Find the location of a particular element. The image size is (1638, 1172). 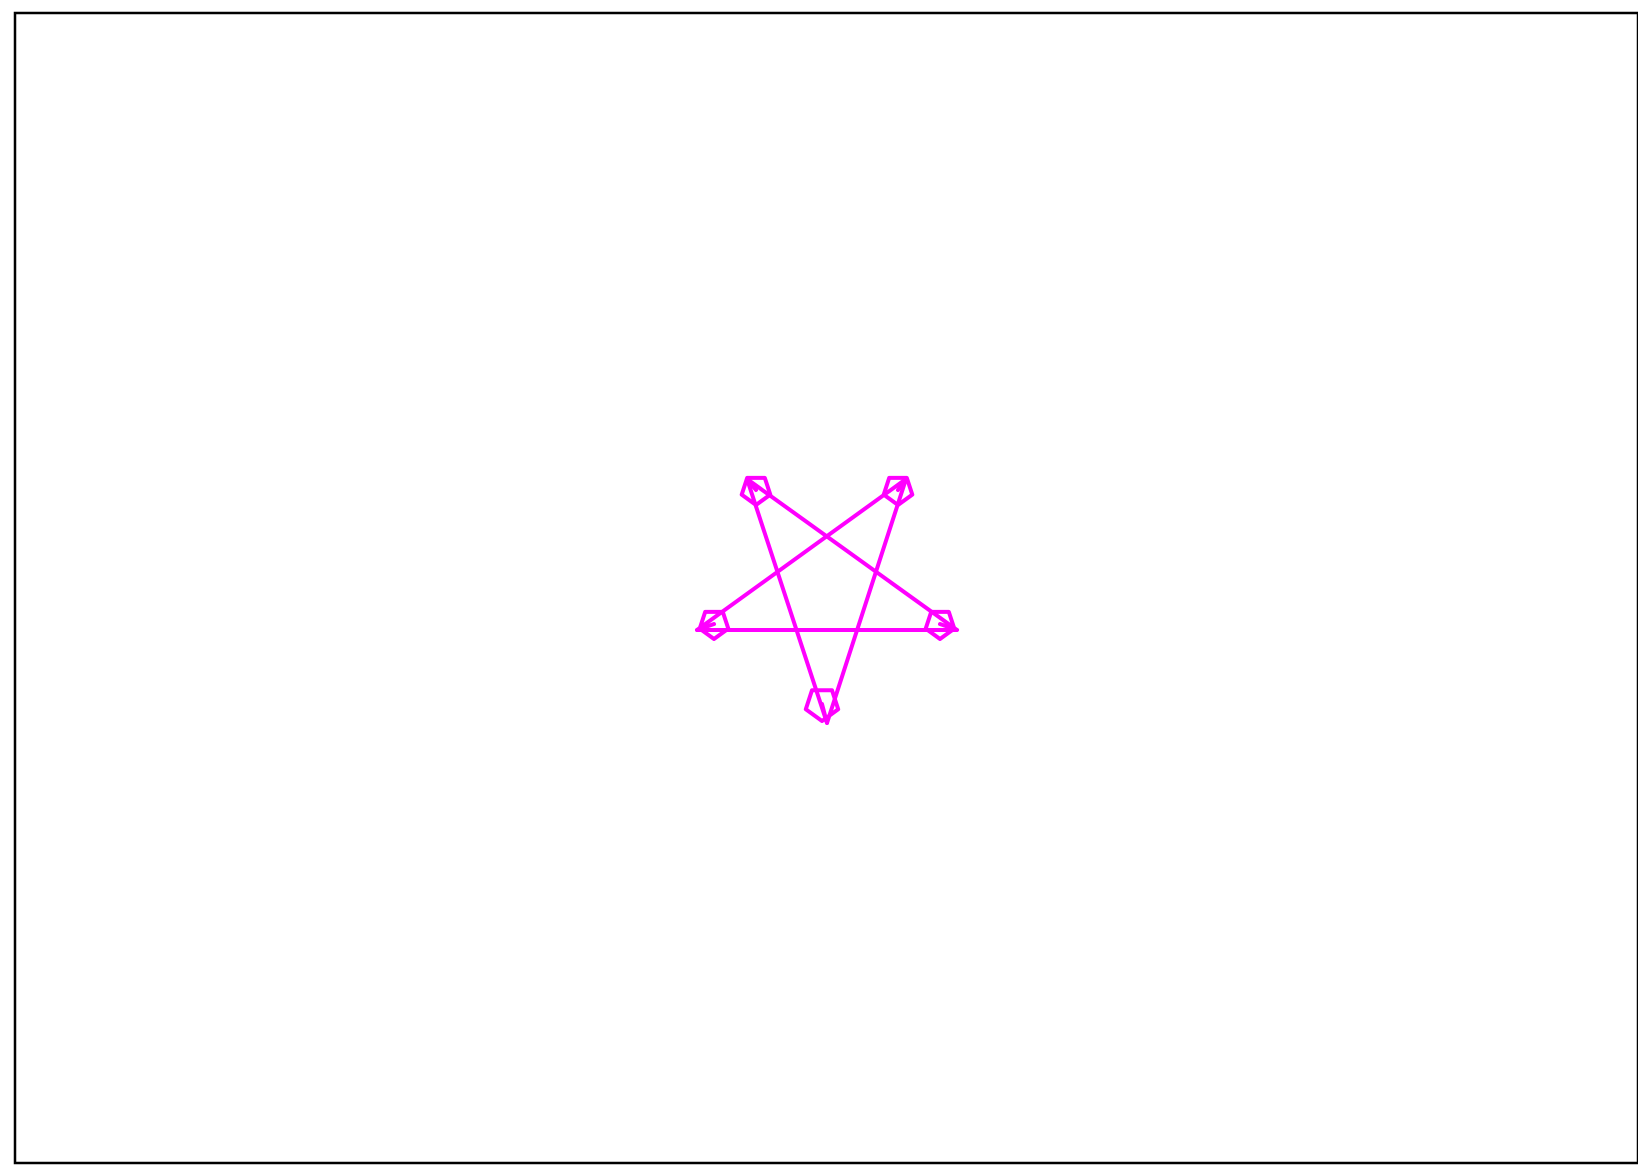

pentagram-lines is located at coordinates (827, 601).